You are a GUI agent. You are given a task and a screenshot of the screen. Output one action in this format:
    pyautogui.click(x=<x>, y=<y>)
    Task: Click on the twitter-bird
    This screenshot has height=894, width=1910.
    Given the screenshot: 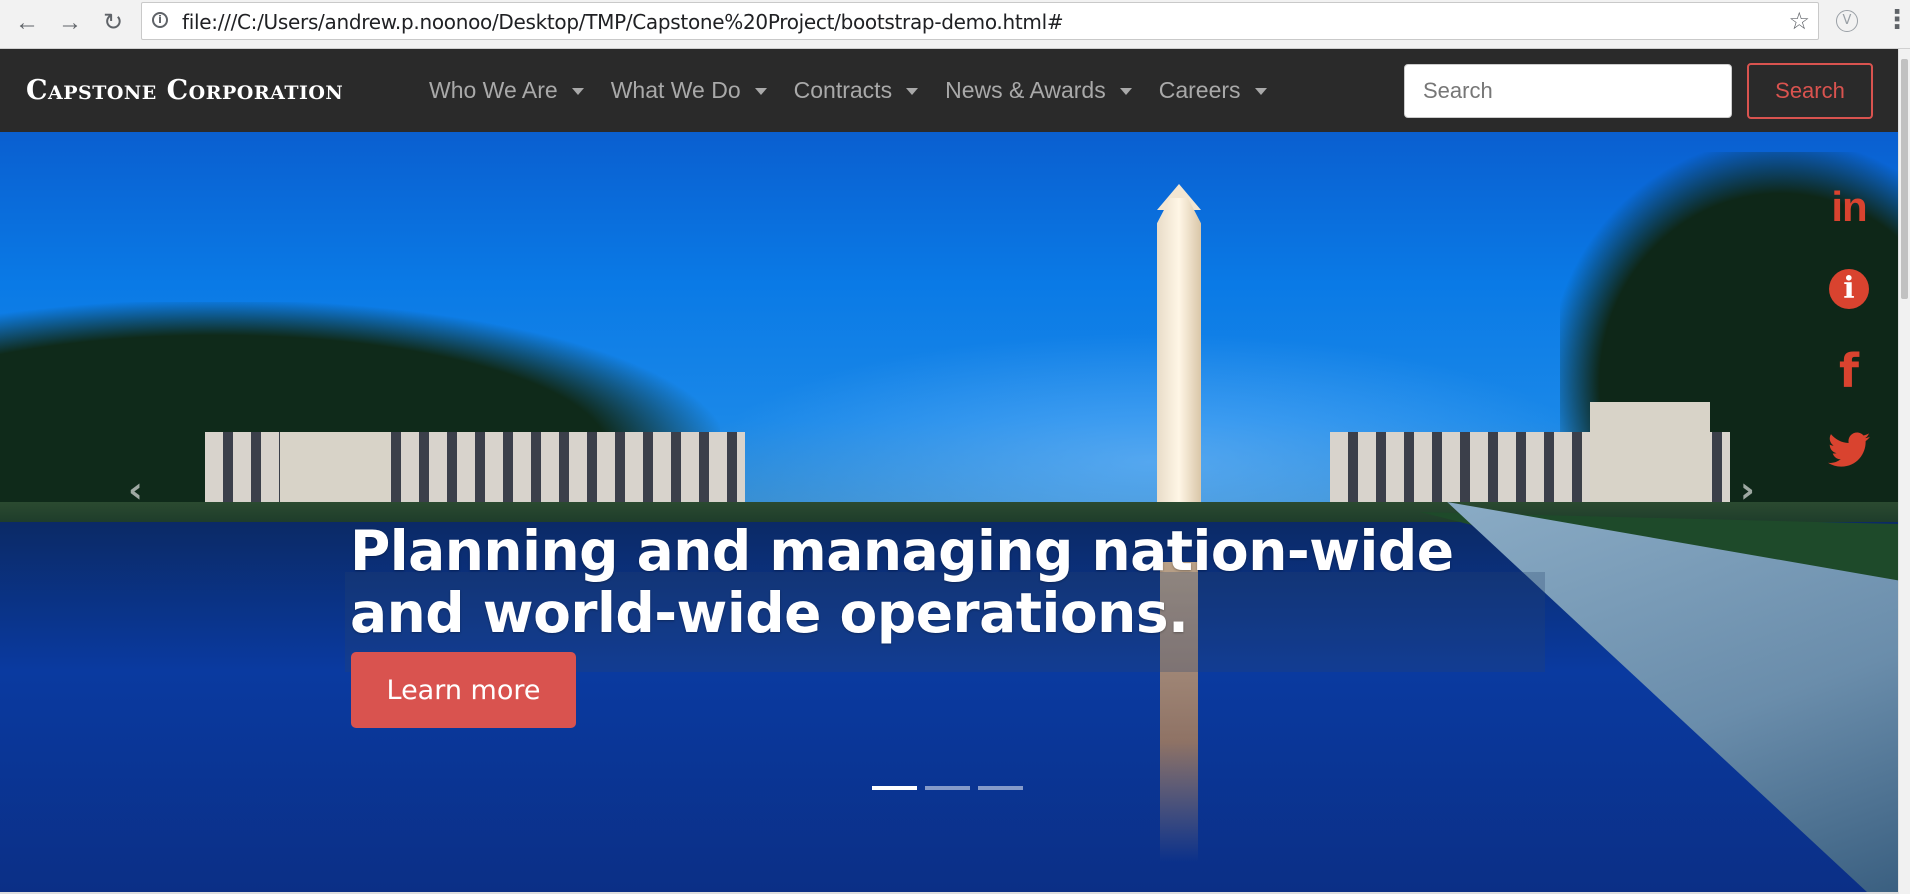 What is the action you would take?
    pyautogui.click(x=1849, y=449)
    